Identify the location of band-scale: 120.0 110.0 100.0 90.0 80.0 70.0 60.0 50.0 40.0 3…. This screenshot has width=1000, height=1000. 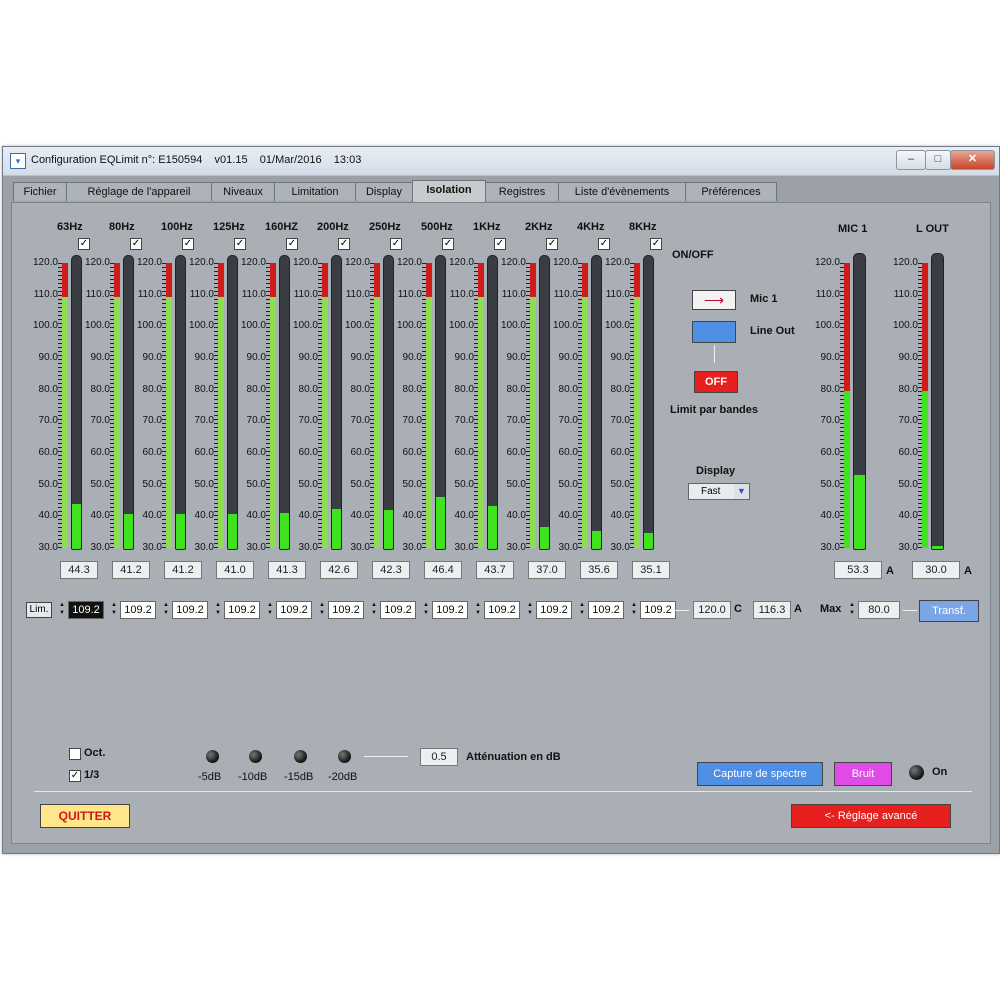
(306, 405).